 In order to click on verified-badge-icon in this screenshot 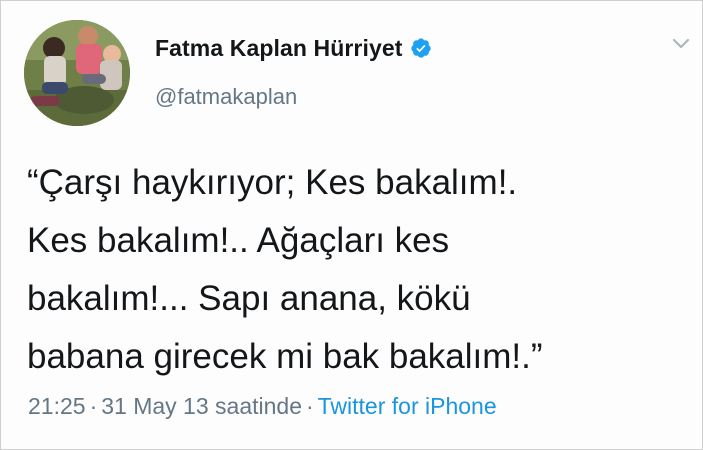, I will do `click(420, 48)`.